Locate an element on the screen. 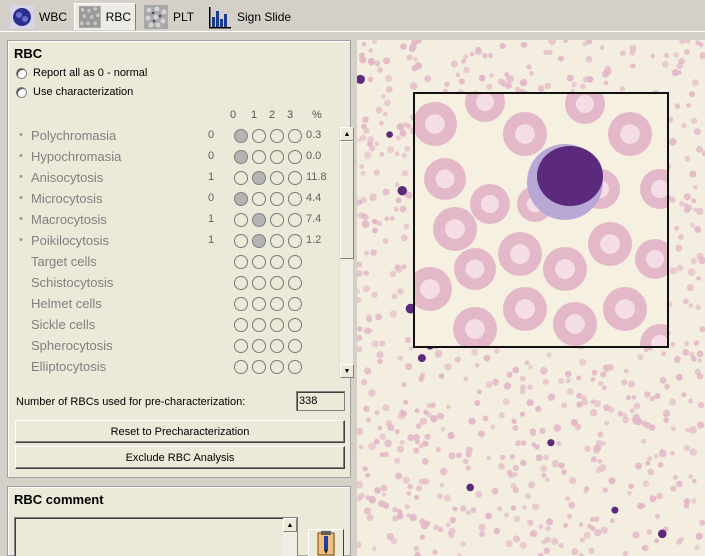 The width and height of the screenshot is (705, 556). comment-edit-button is located at coordinates (326, 542).